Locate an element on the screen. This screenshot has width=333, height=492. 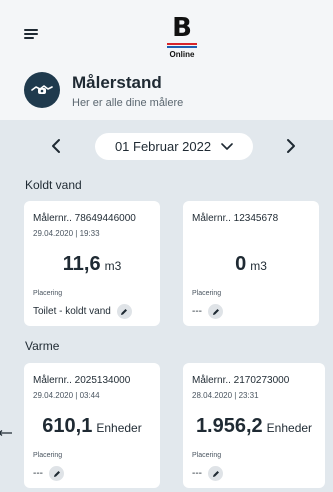
meter-value: 0 m3 is located at coordinates (251, 264).